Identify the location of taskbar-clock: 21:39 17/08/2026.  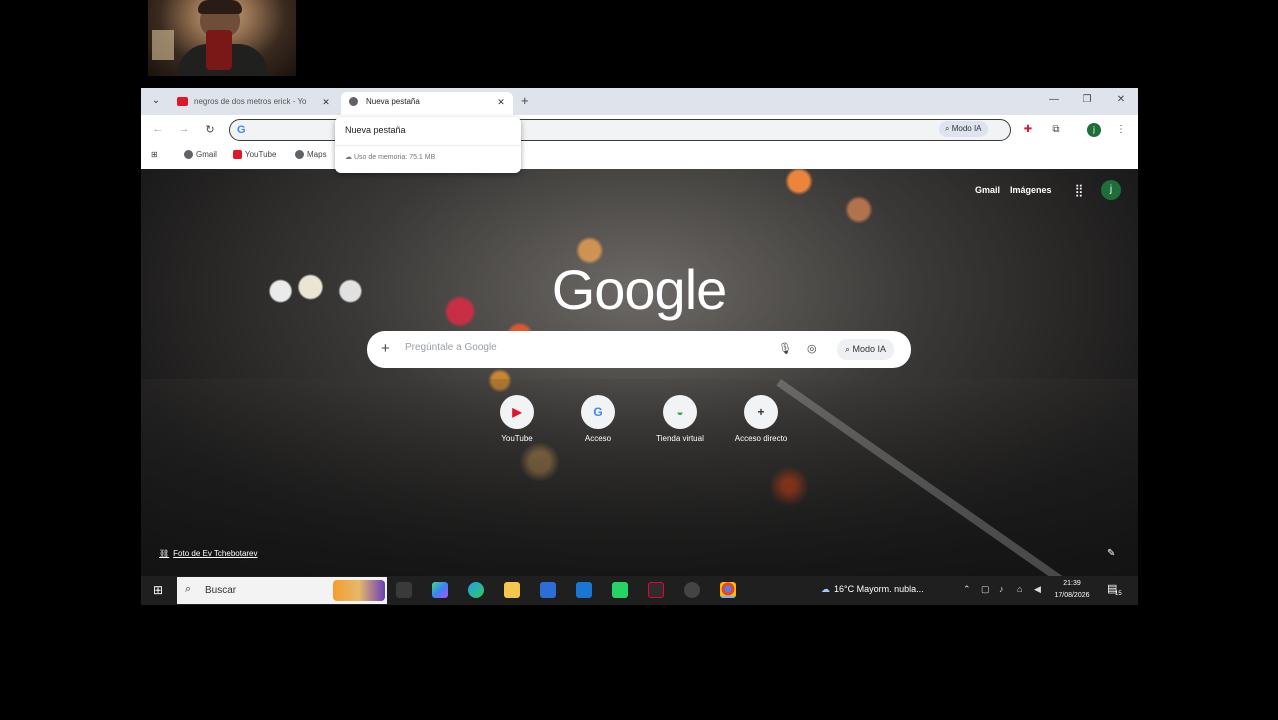
(1072, 590).